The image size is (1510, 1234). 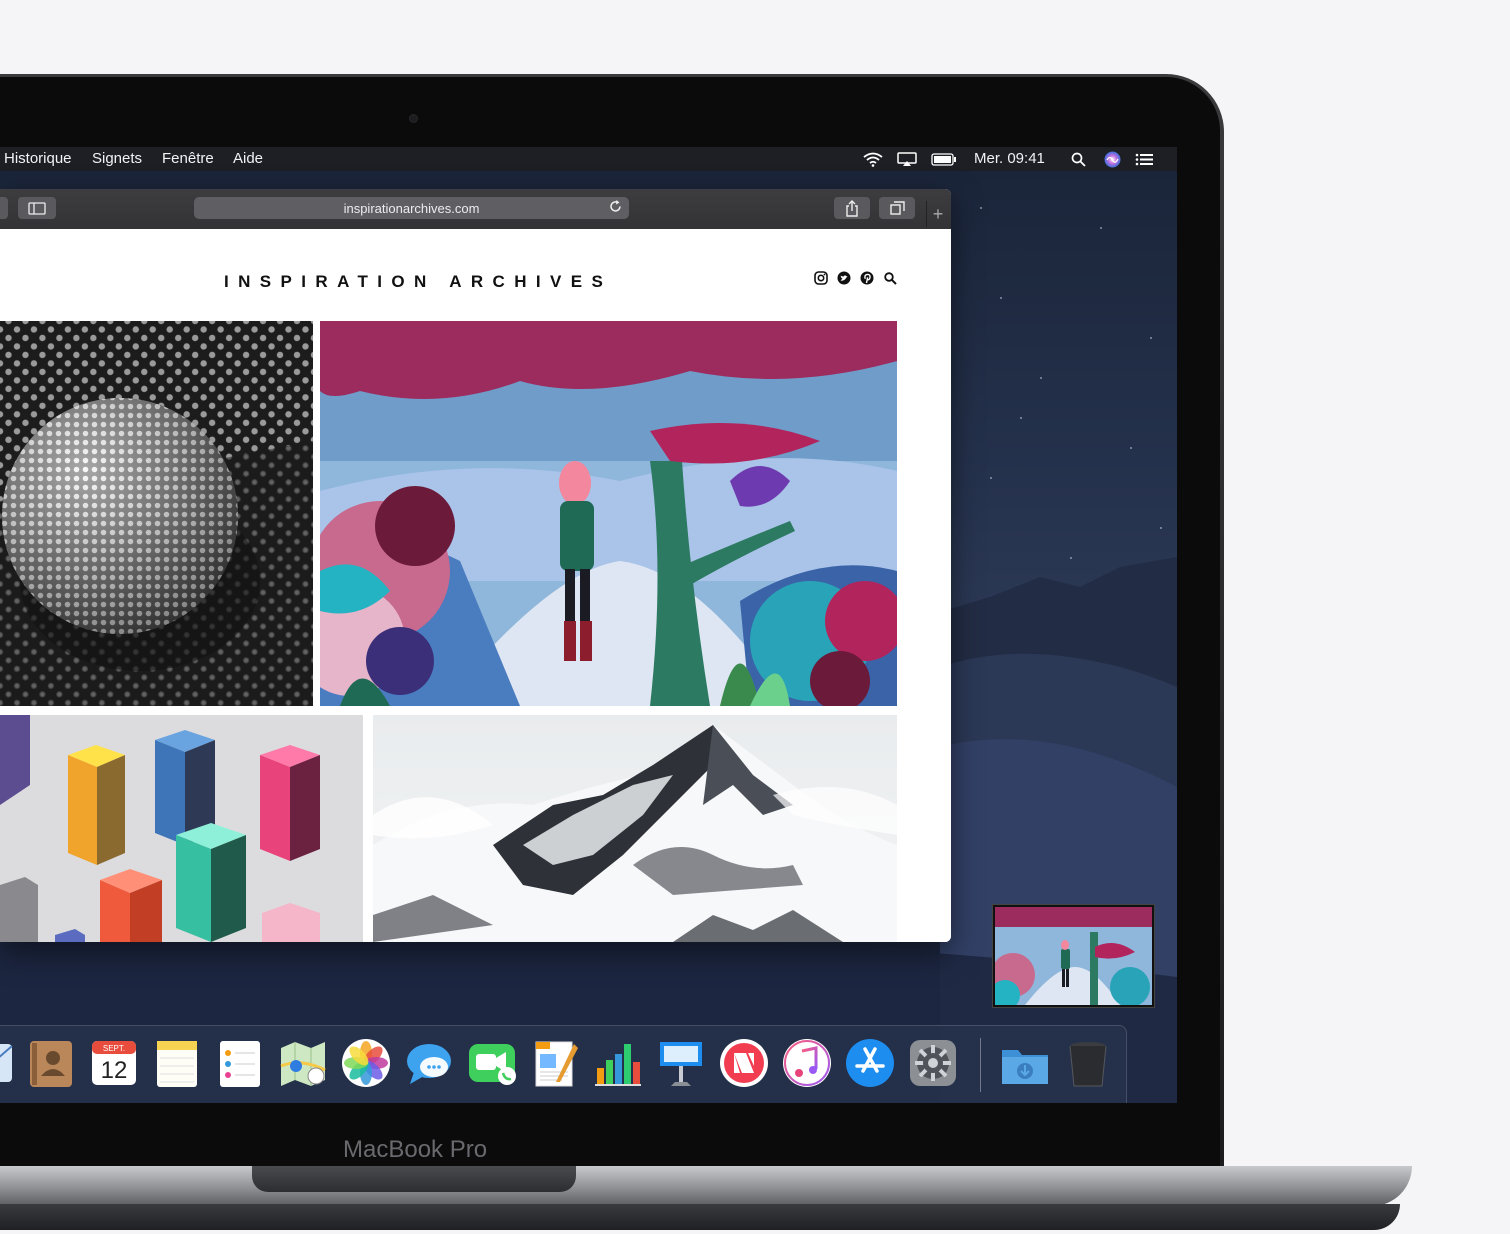 I want to click on tabs-icon, so click(x=897, y=208).